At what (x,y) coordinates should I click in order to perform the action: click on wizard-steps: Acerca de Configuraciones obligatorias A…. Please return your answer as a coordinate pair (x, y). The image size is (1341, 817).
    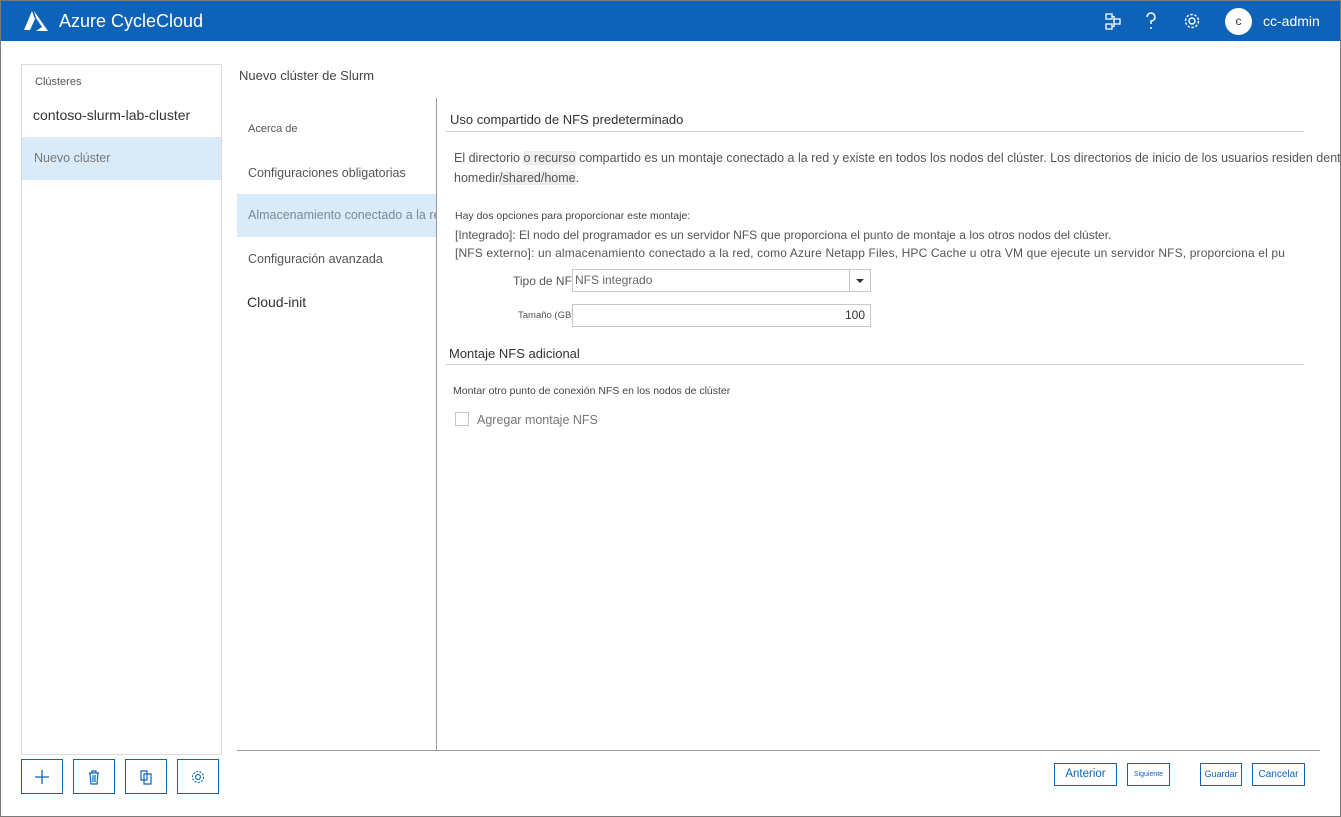
    Looking at the image, I should click on (336, 424).